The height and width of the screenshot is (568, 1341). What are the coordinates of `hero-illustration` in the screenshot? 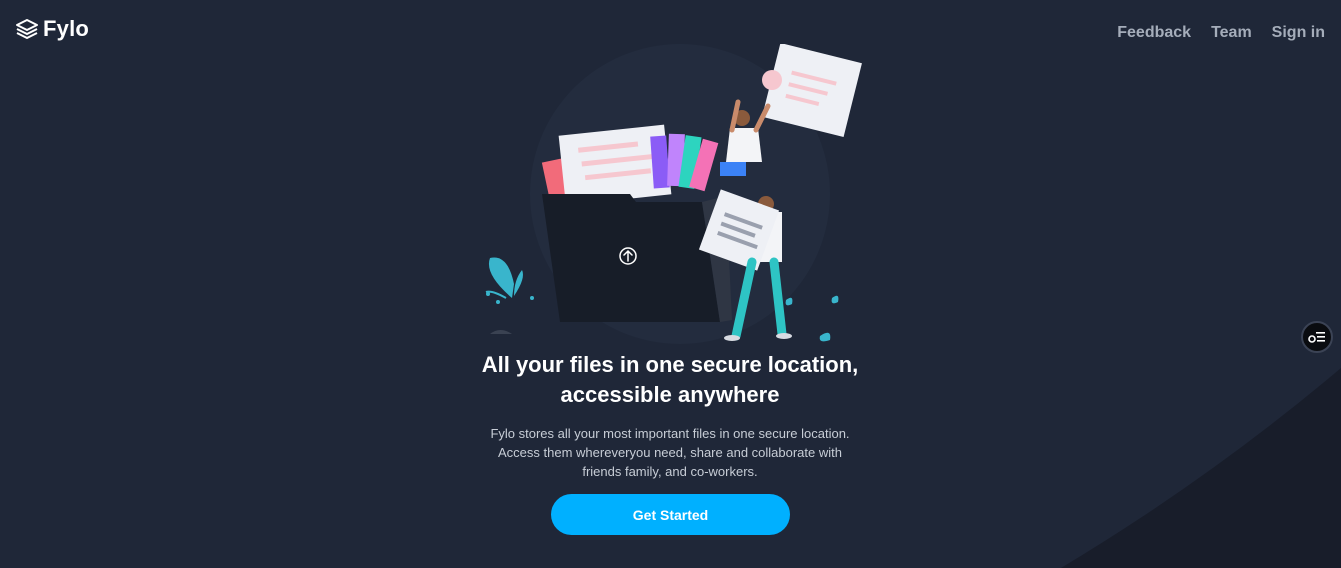 It's located at (673, 194).